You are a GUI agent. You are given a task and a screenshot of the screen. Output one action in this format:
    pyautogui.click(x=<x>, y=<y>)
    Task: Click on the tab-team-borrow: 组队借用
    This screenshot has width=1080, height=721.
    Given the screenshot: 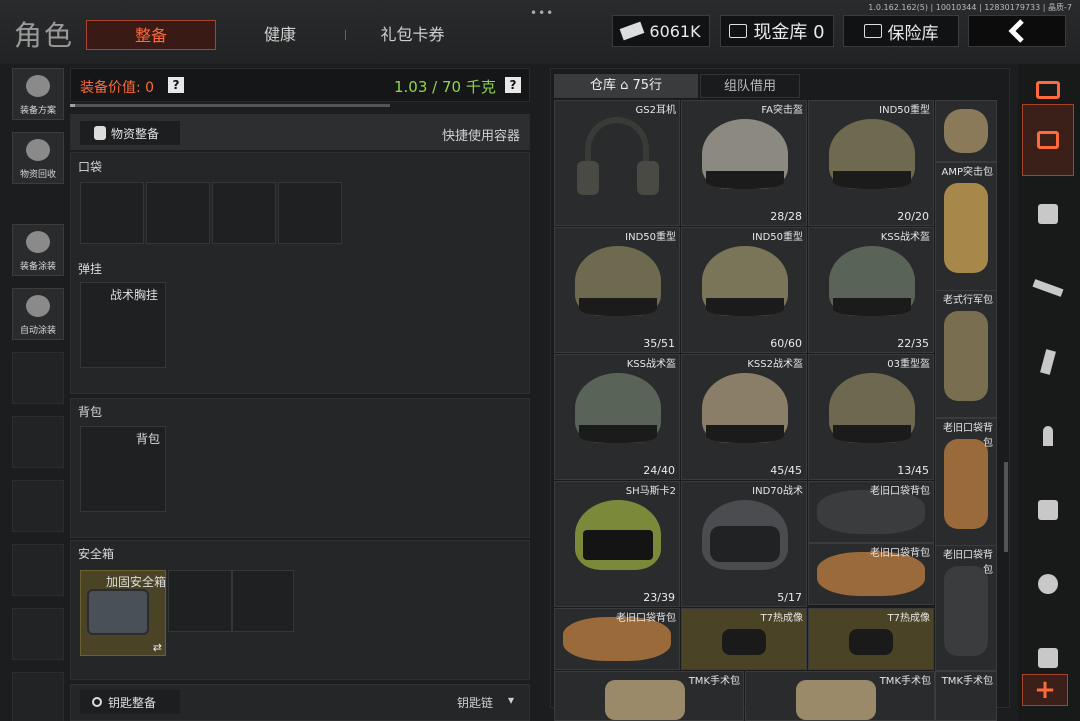 What is the action you would take?
    pyautogui.click(x=750, y=86)
    